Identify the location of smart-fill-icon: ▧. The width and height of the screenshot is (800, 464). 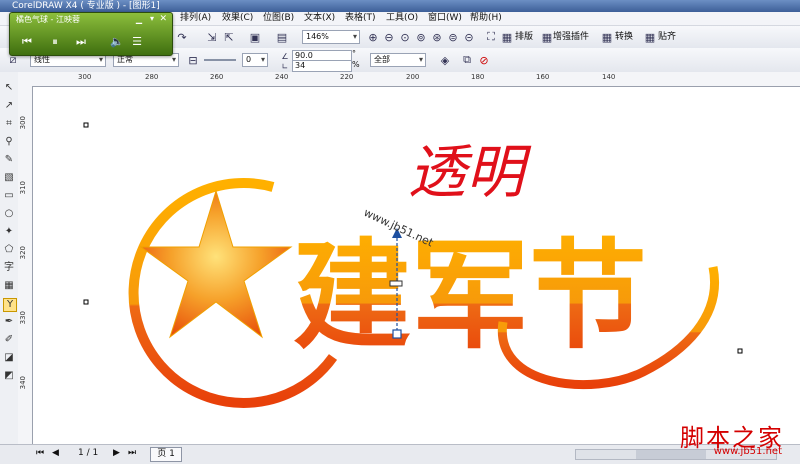
(9, 178).